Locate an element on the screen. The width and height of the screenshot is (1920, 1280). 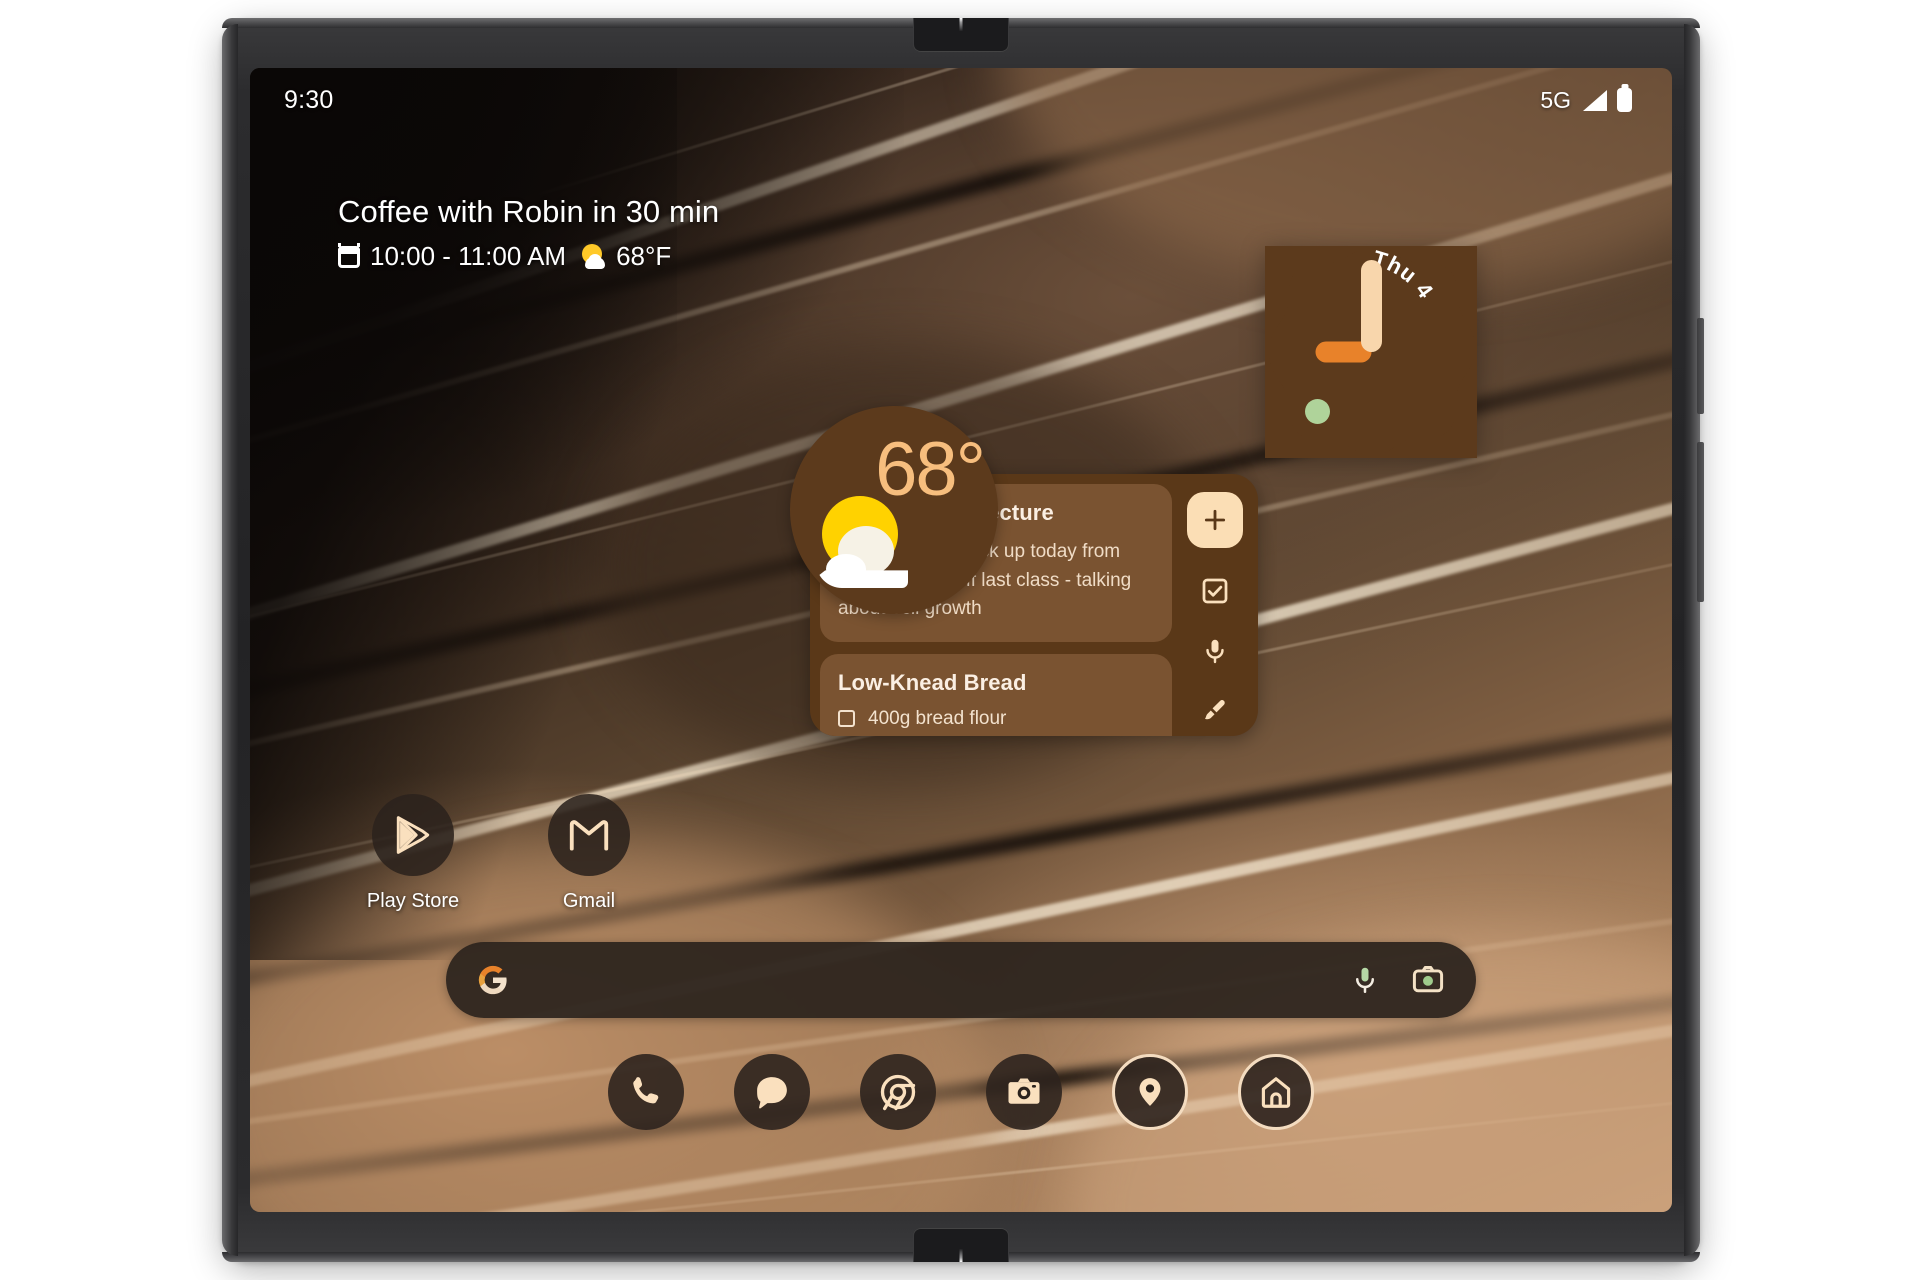
gmail-icon is located at coordinates (589, 835).